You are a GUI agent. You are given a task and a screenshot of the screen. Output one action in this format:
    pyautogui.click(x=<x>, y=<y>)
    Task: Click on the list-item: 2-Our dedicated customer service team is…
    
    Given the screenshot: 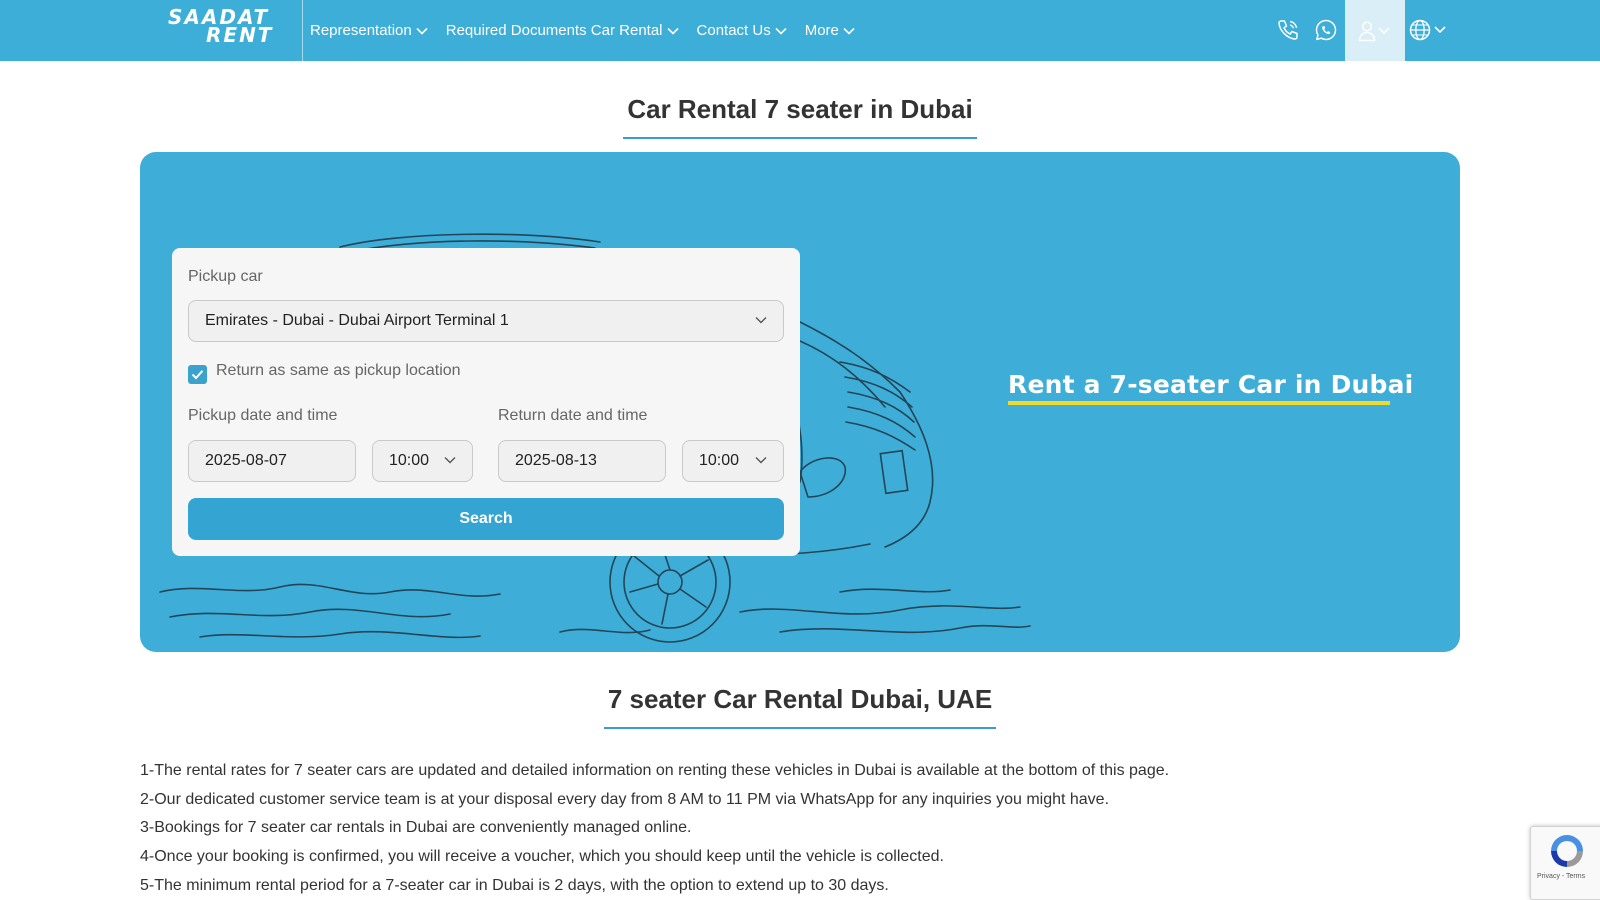 What is the action you would take?
    pyautogui.click(x=625, y=799)
    